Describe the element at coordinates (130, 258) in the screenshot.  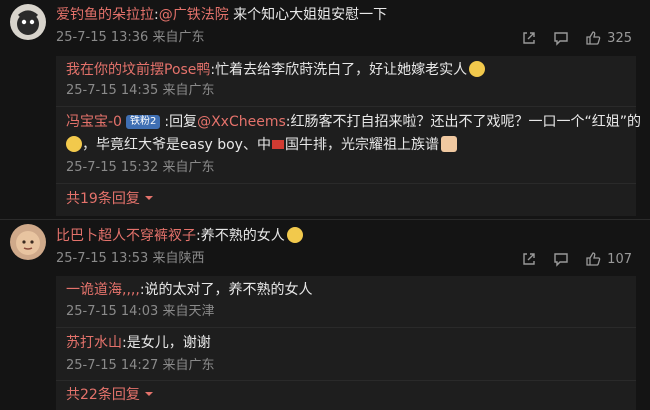
I see `comment-meta: 25-7-15 13:53 来自陕西` at that location.